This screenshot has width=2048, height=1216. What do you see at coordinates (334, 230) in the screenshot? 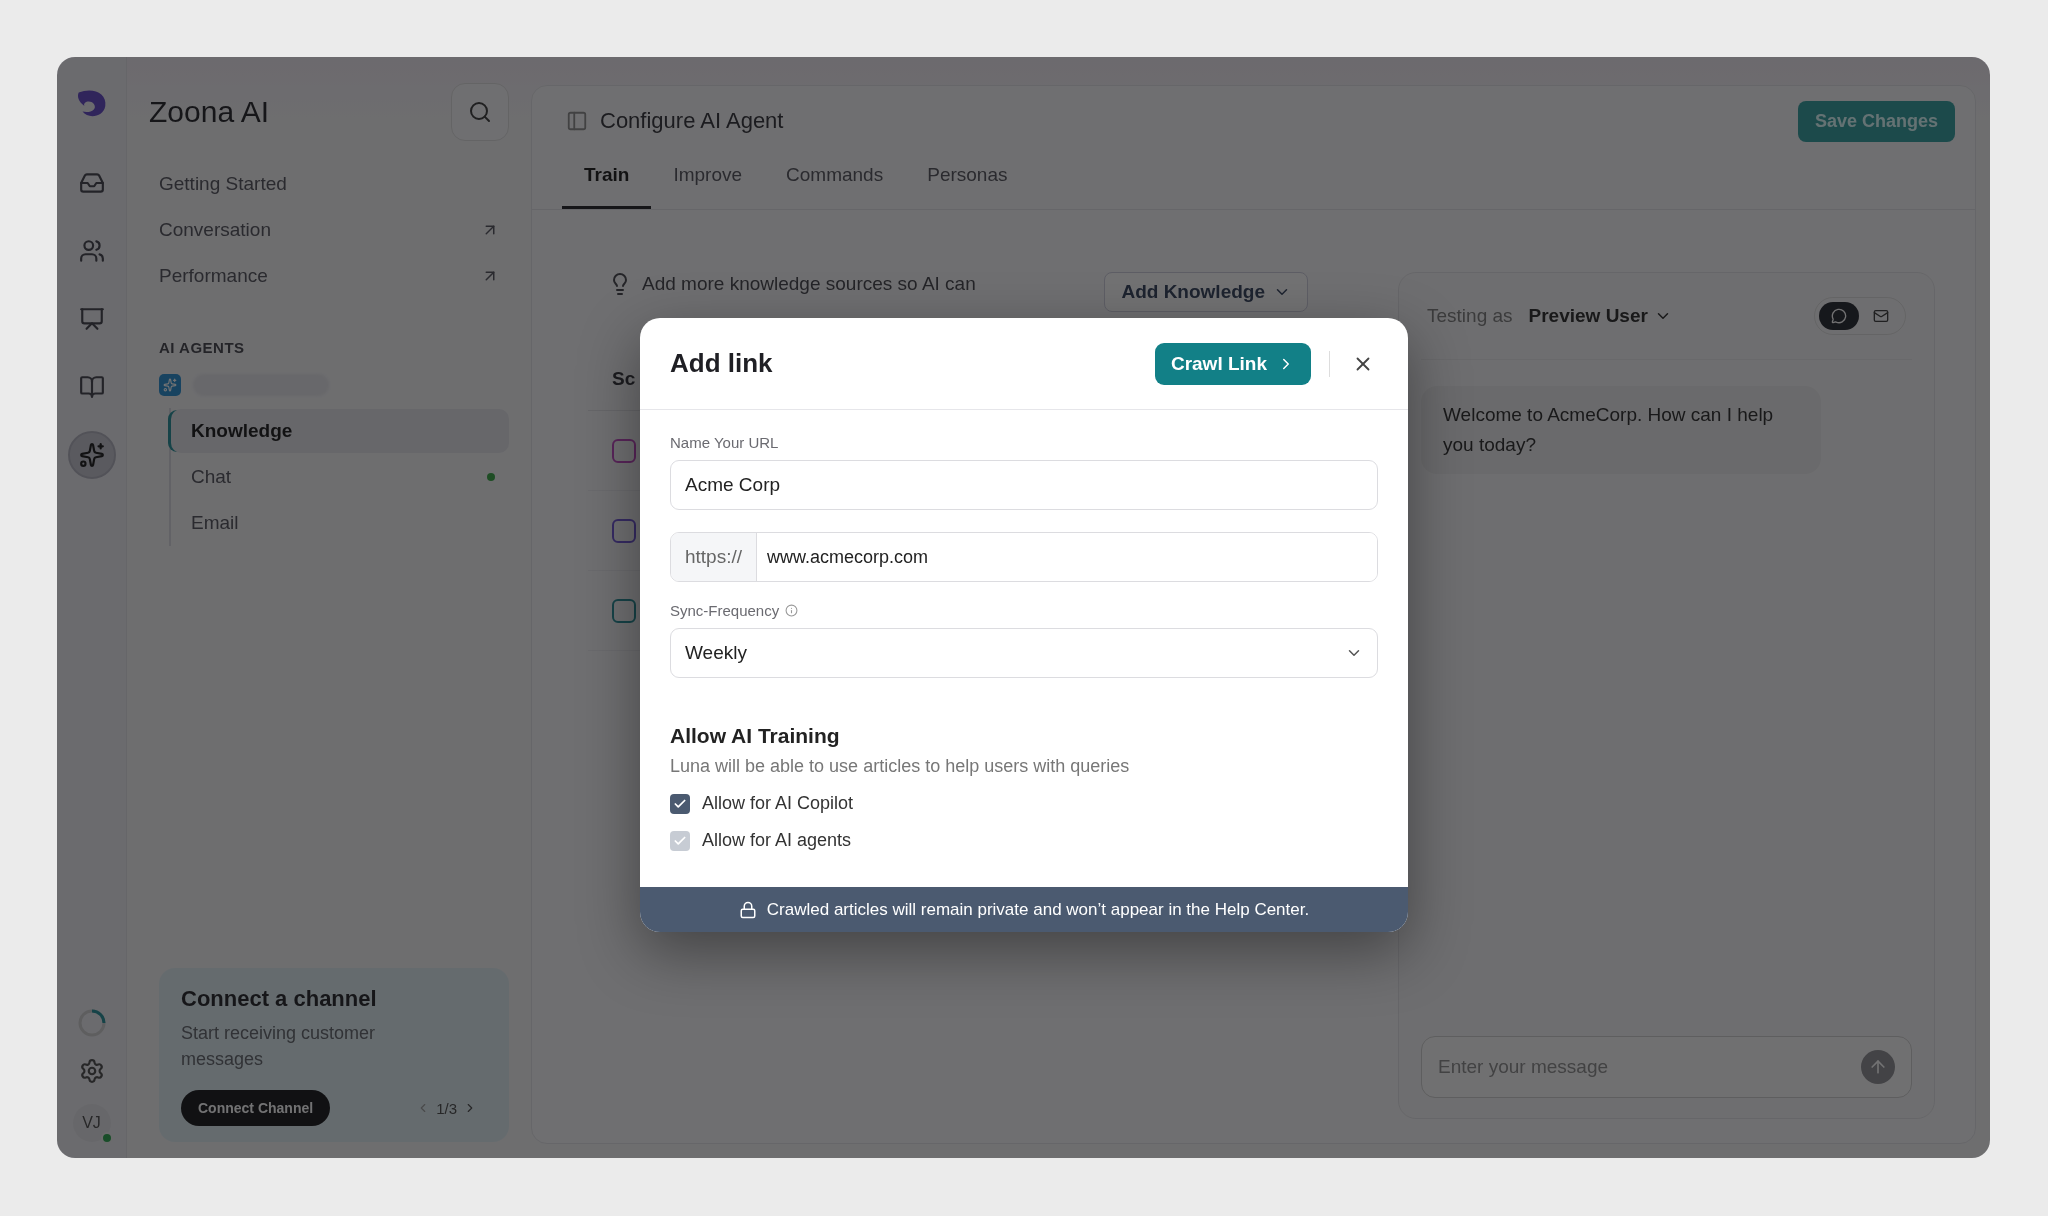
I see `sidebar-nav-item: Conversation` at bounding box center [334, 230].